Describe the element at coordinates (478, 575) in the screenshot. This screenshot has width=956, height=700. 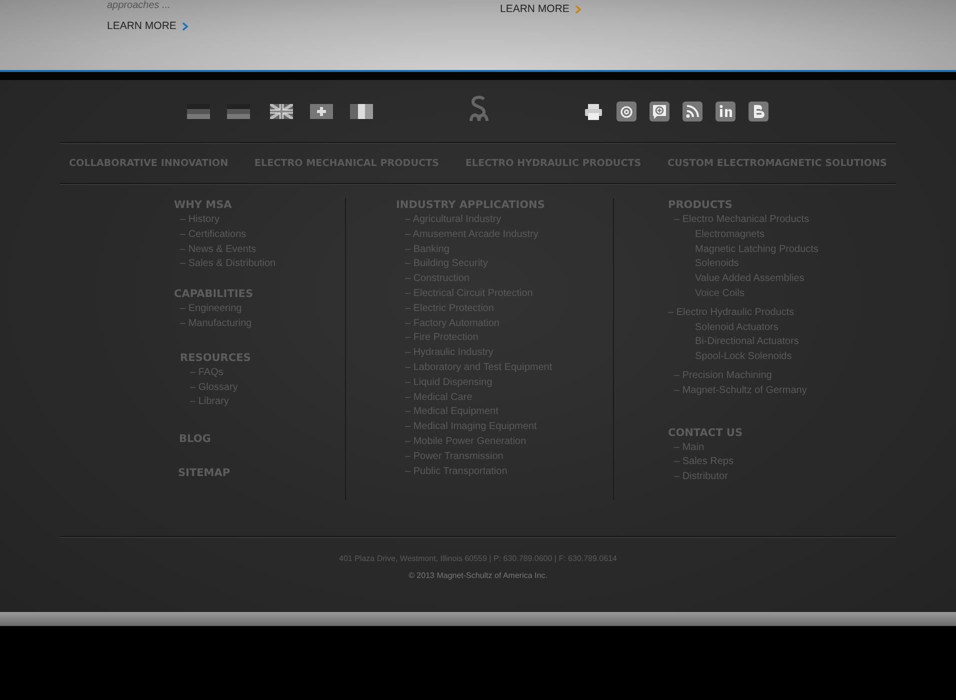
I see `copyright-text: © 2013 Magnet-Schultz of America Inc.` at that location.